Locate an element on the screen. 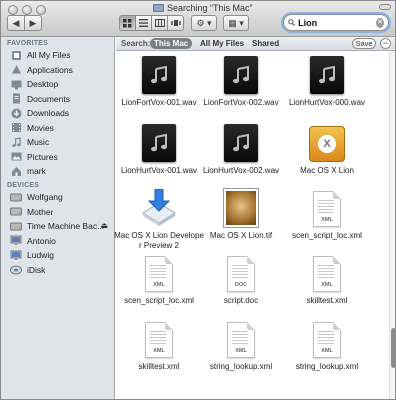 The image size is (396, 400). search-field: ✕ is located at coordinates (336, 22).